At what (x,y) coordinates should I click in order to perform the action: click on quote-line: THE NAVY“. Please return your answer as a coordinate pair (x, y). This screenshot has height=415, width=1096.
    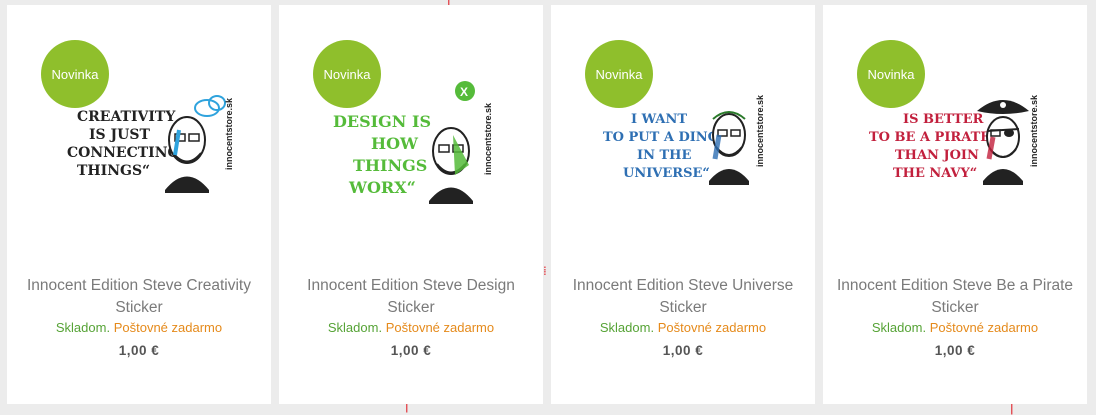
    Looking at the image, I should click on (935, 173).